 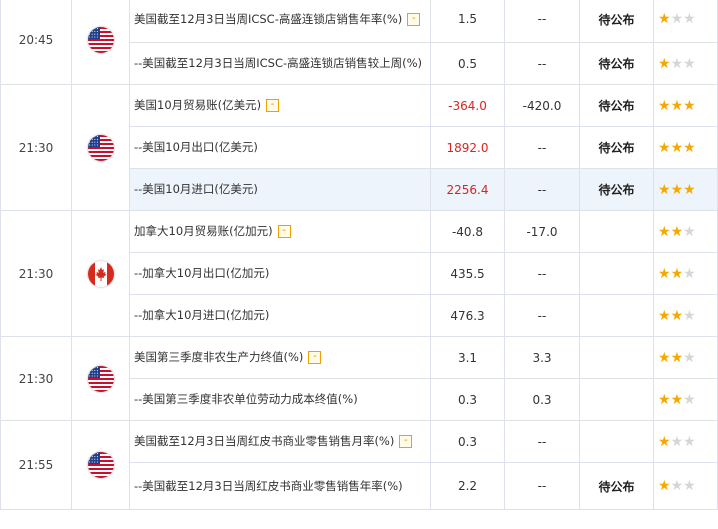 I want to click on event-name: --加拿大10月进口(亿加元), so click(x=202, y=315).